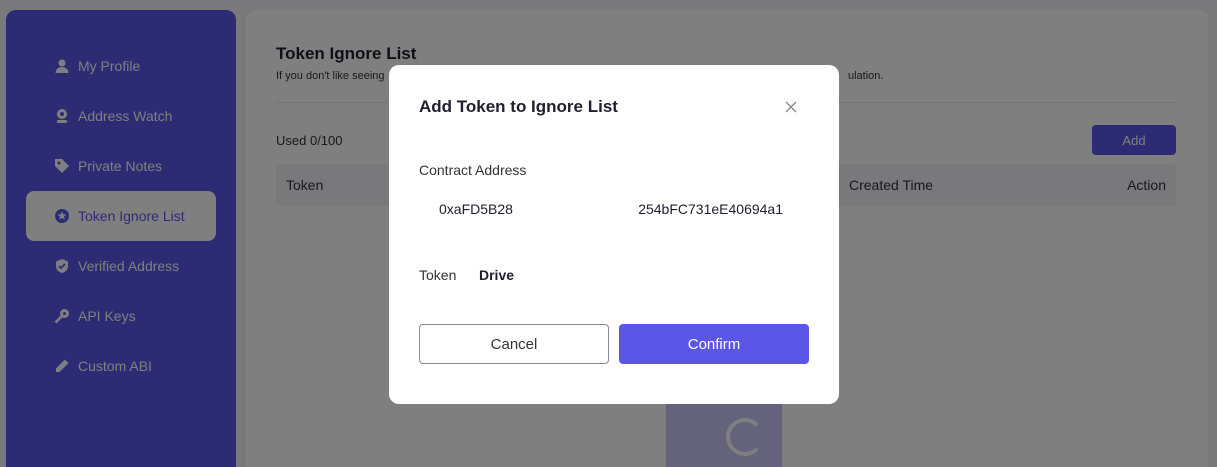  What do you see at coordinates (710, 209) in the screenshot?
I see `contract-address-end: 254bFC731eE40694a1` at bounding box center [710, 209].